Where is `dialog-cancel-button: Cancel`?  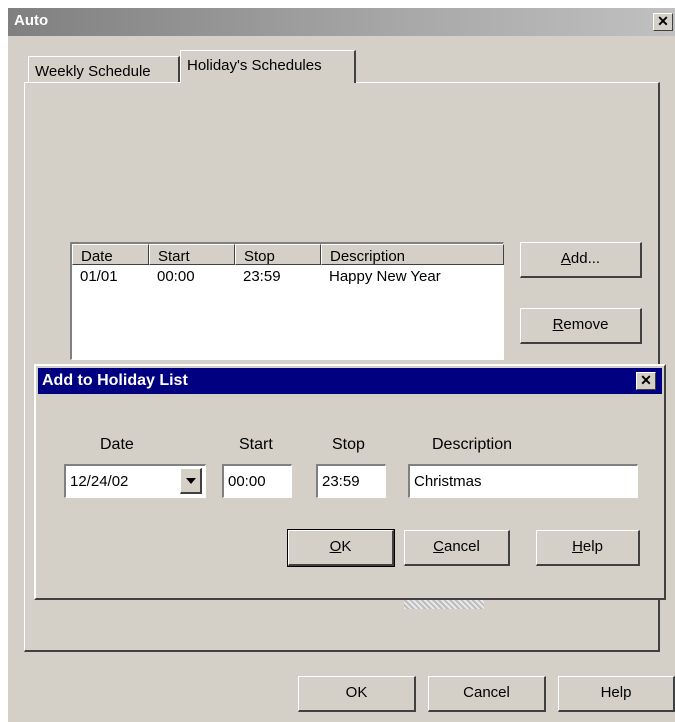
dialog-cancel-button: Cancel is located at coordinates (457, 548).